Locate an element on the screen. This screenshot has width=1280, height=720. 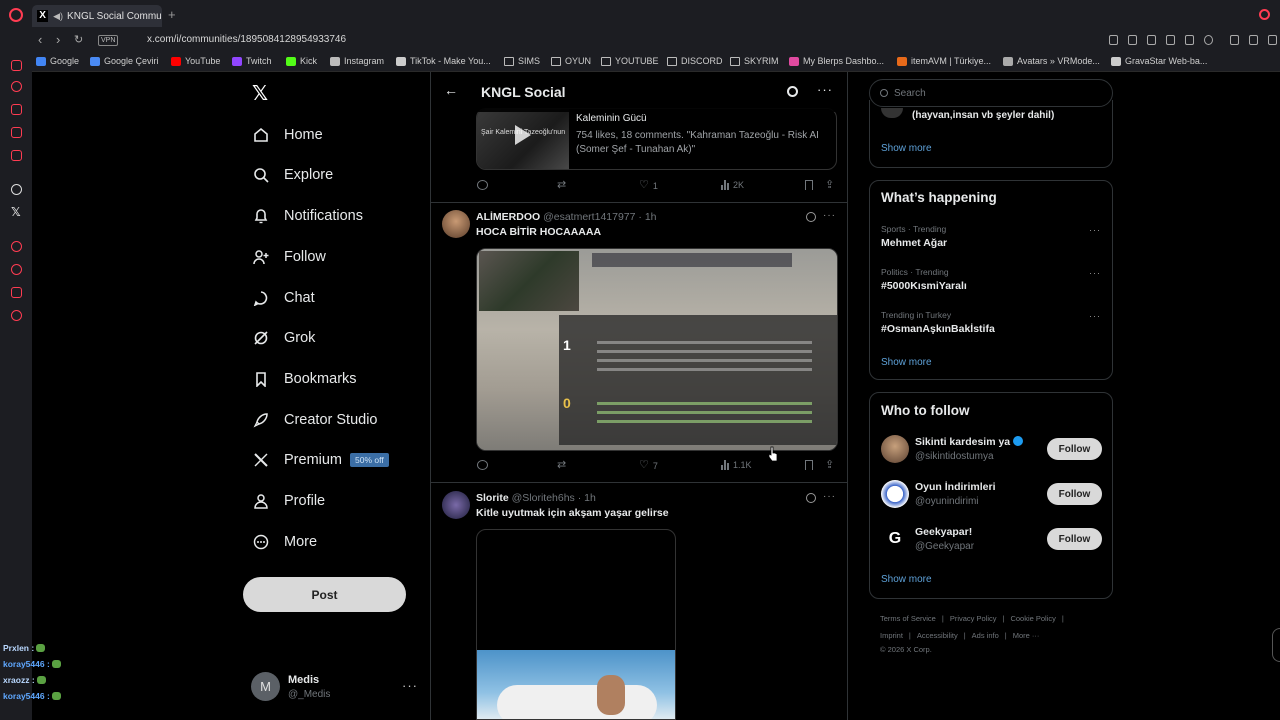
sidebar-chatgpt-icon is located at coordinates (16, 189).